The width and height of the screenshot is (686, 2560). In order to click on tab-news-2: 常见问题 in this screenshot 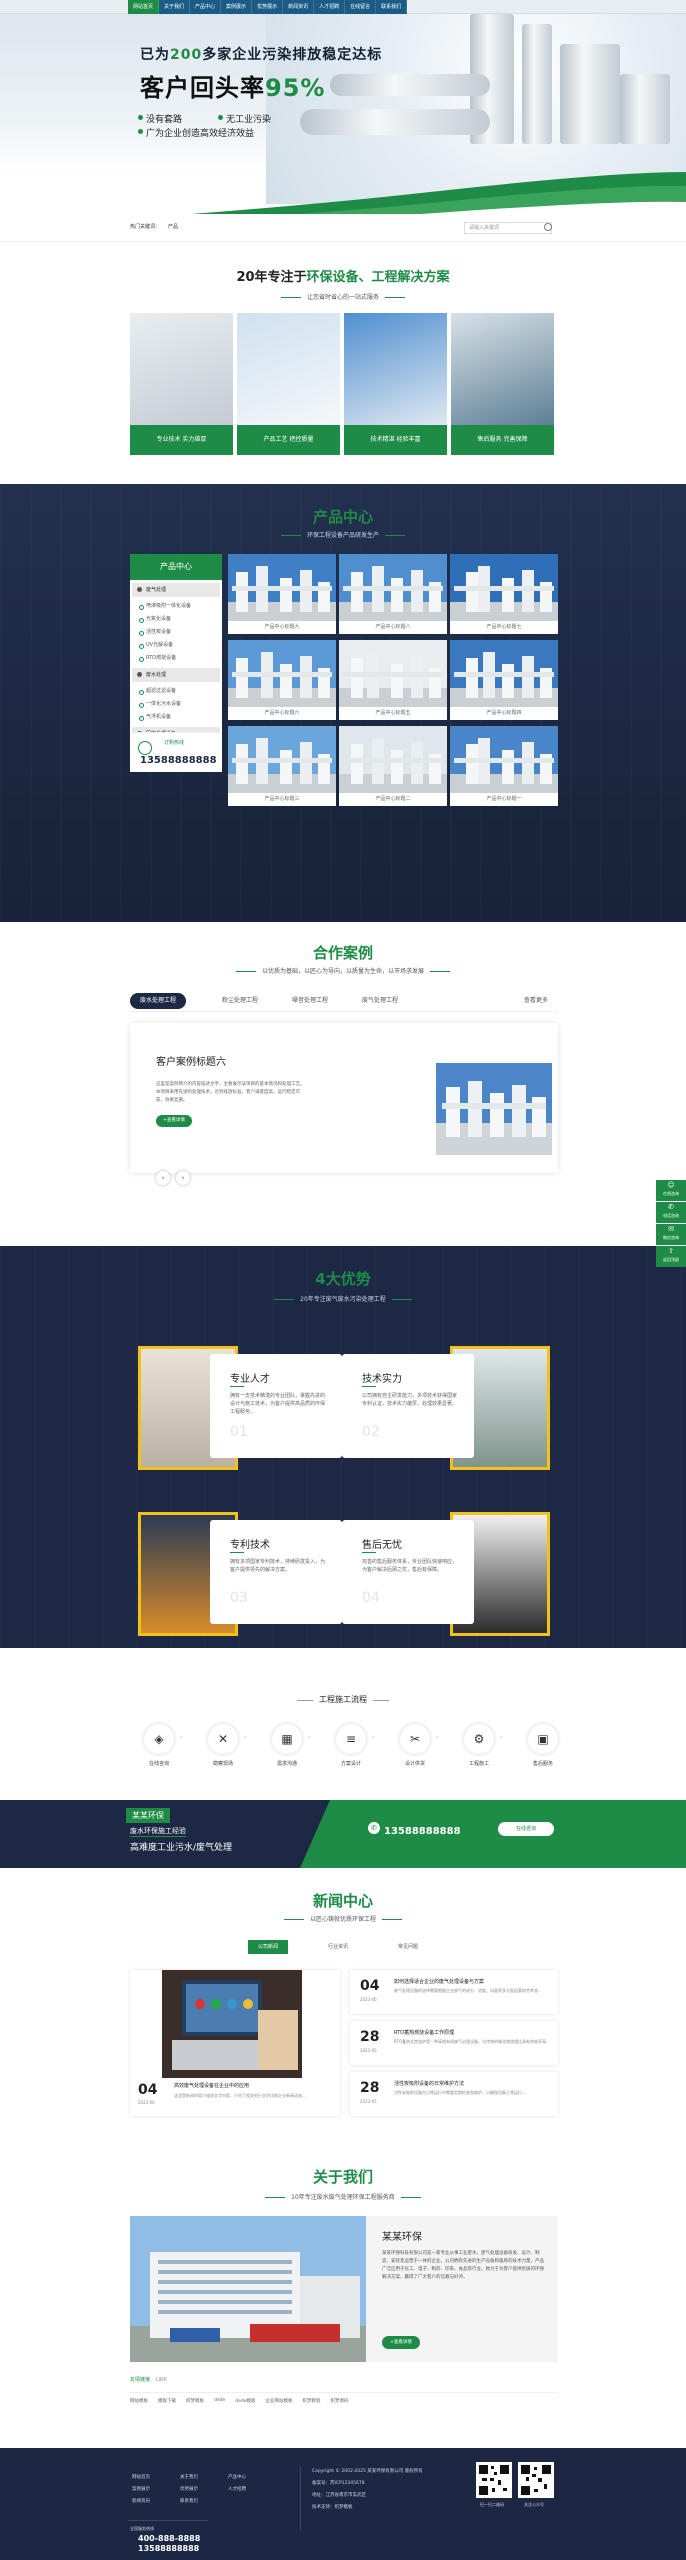, I will do `click(408, 1947)`.